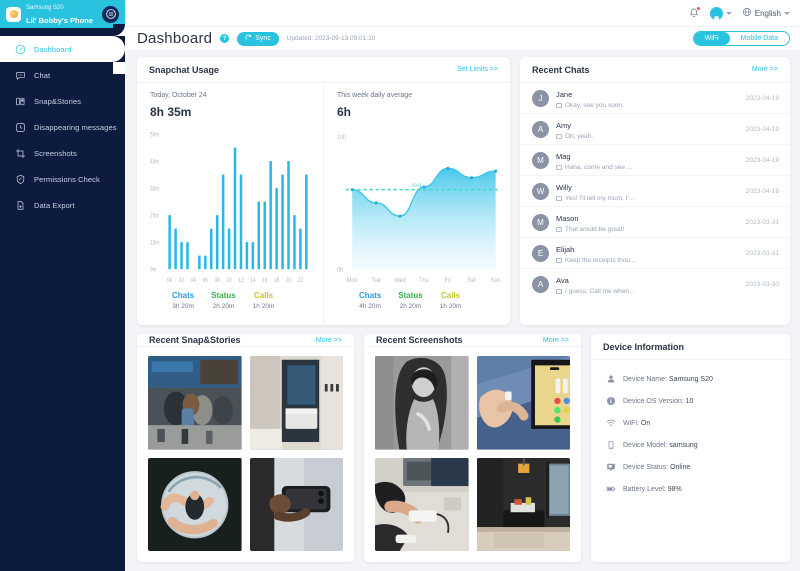 Image resolution: width=800 pixels, height=571 pixels. What do you see at coordinates (564, 94) in the screenshot?
I see `chat-contact-name: Jane` at bounding box center [564, 94].